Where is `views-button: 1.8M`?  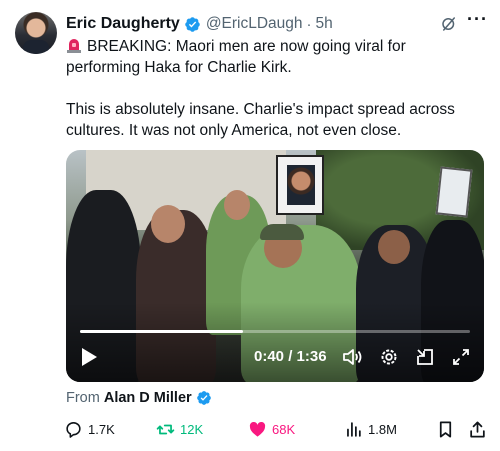
views-button: 1.8M is located at coordinates (370, 429).